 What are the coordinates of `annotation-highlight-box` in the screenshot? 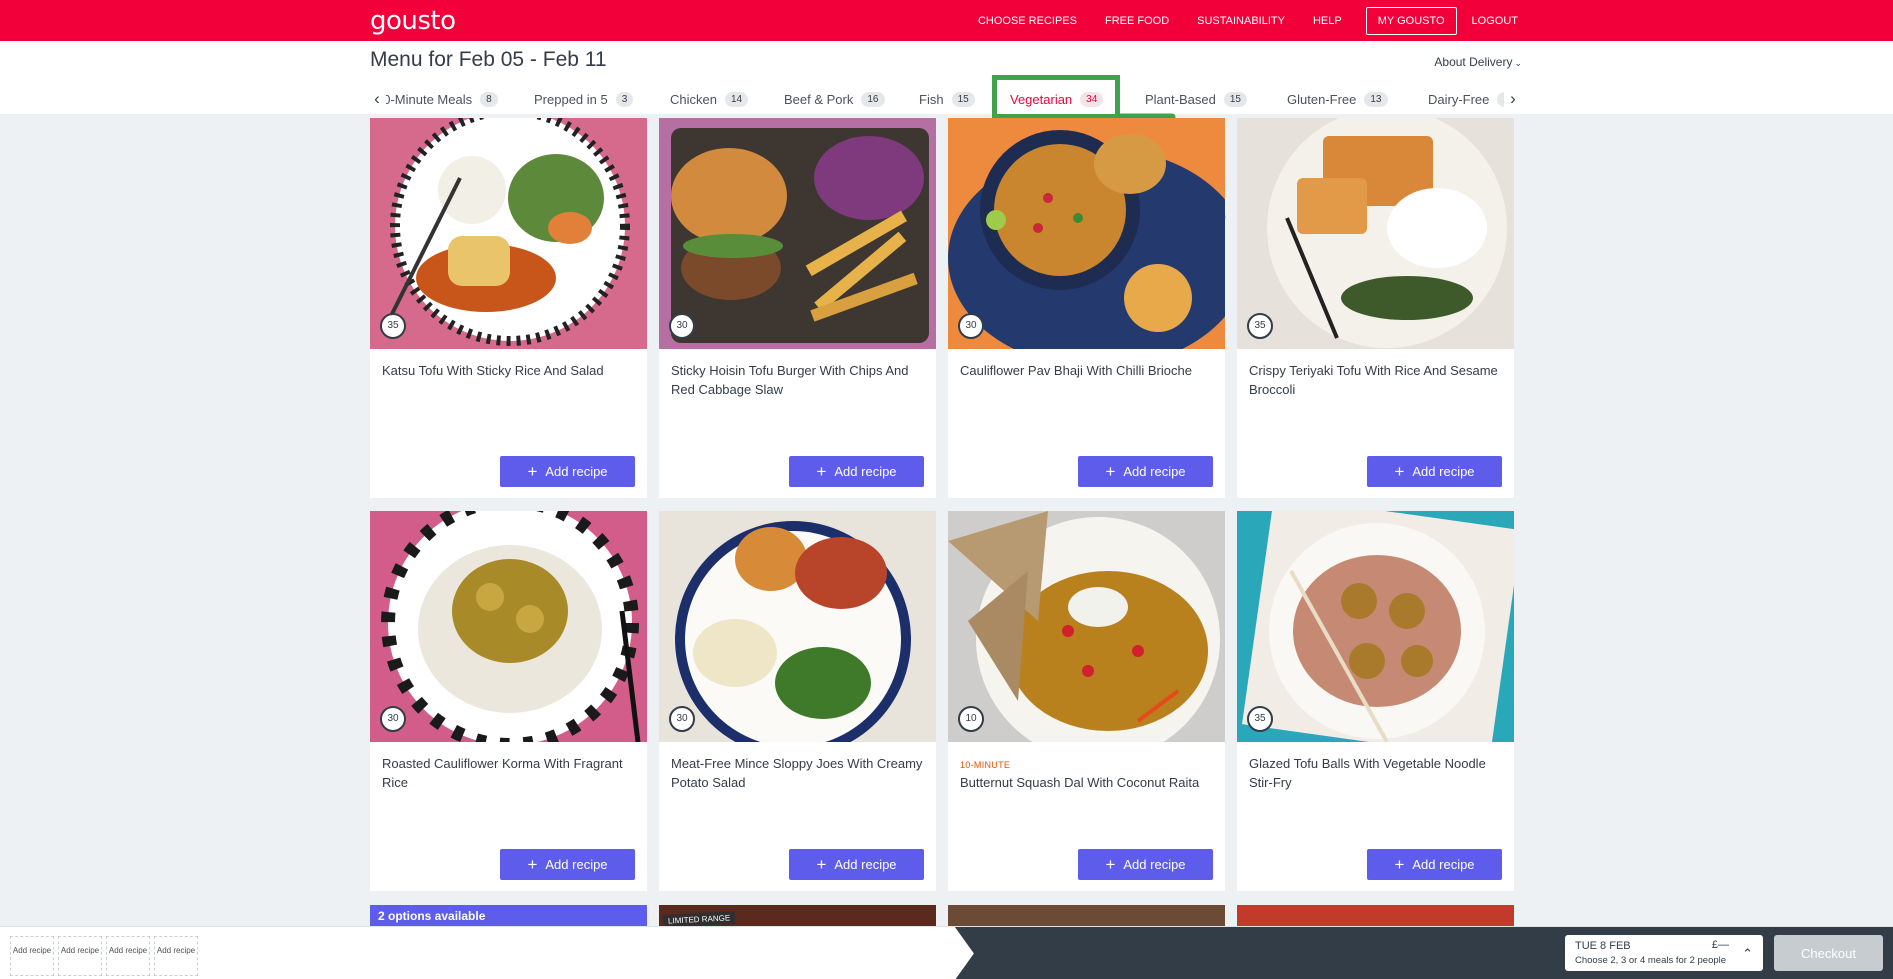 It's located at (1056, 97).